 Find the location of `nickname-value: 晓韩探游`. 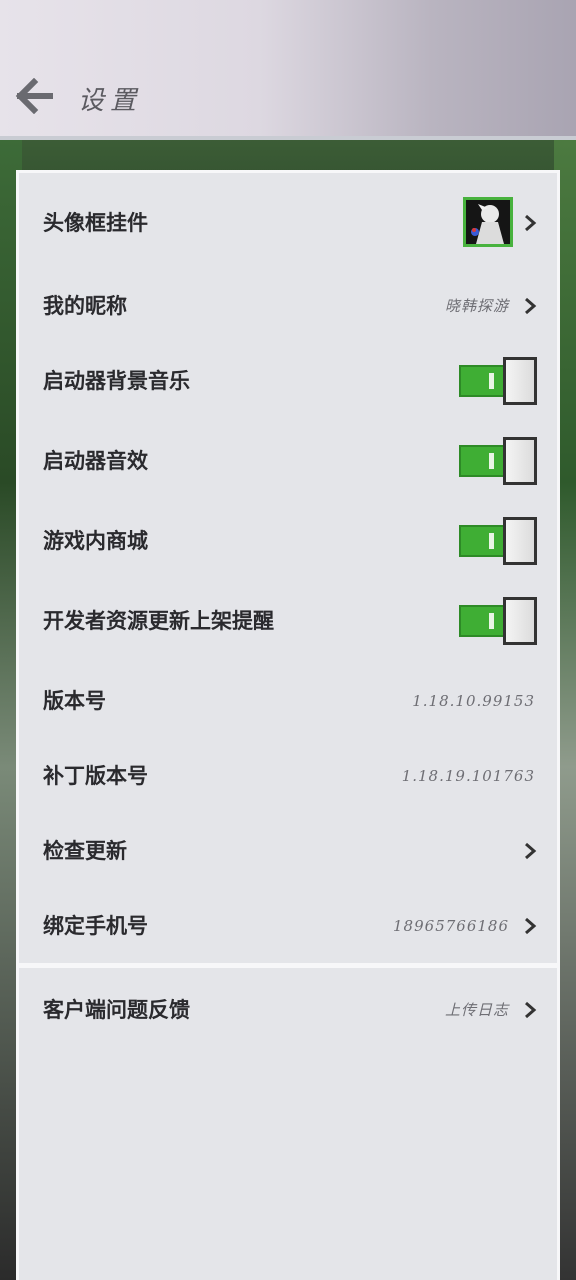

nickname-value: 晓韩探游 is located at coordinates (476, 306).